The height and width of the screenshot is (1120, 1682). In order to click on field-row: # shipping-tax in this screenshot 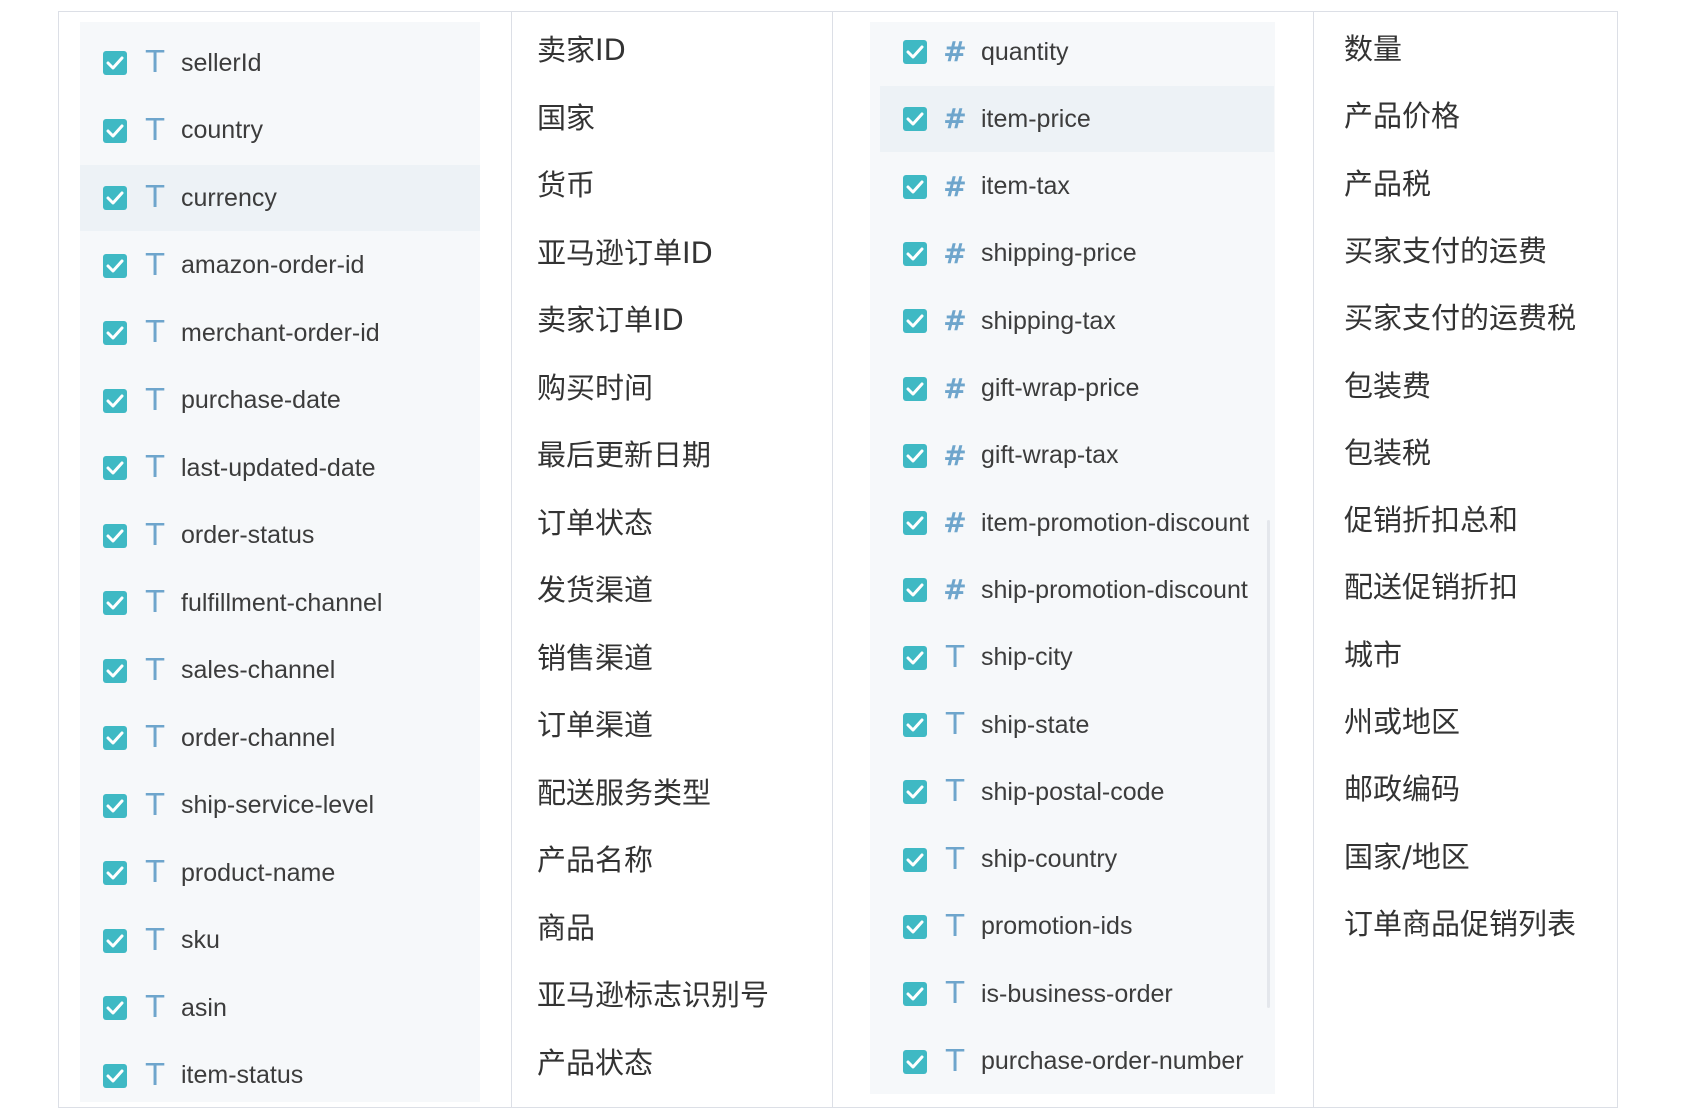, I will do `click(1077, 321)`.